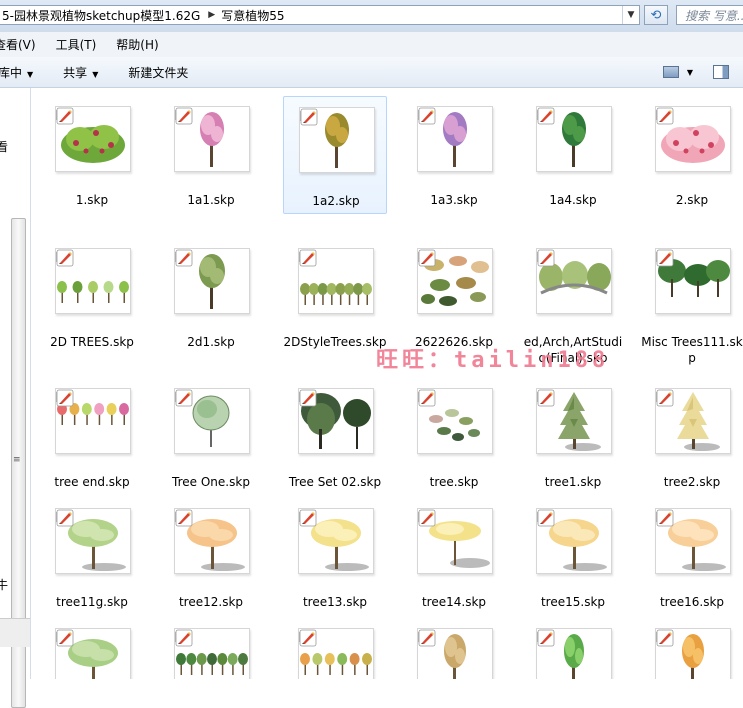 Image resolution: width=743 pixels, height=708 pixels. I want to click on file-item: 2.skp, so click(691, 155).